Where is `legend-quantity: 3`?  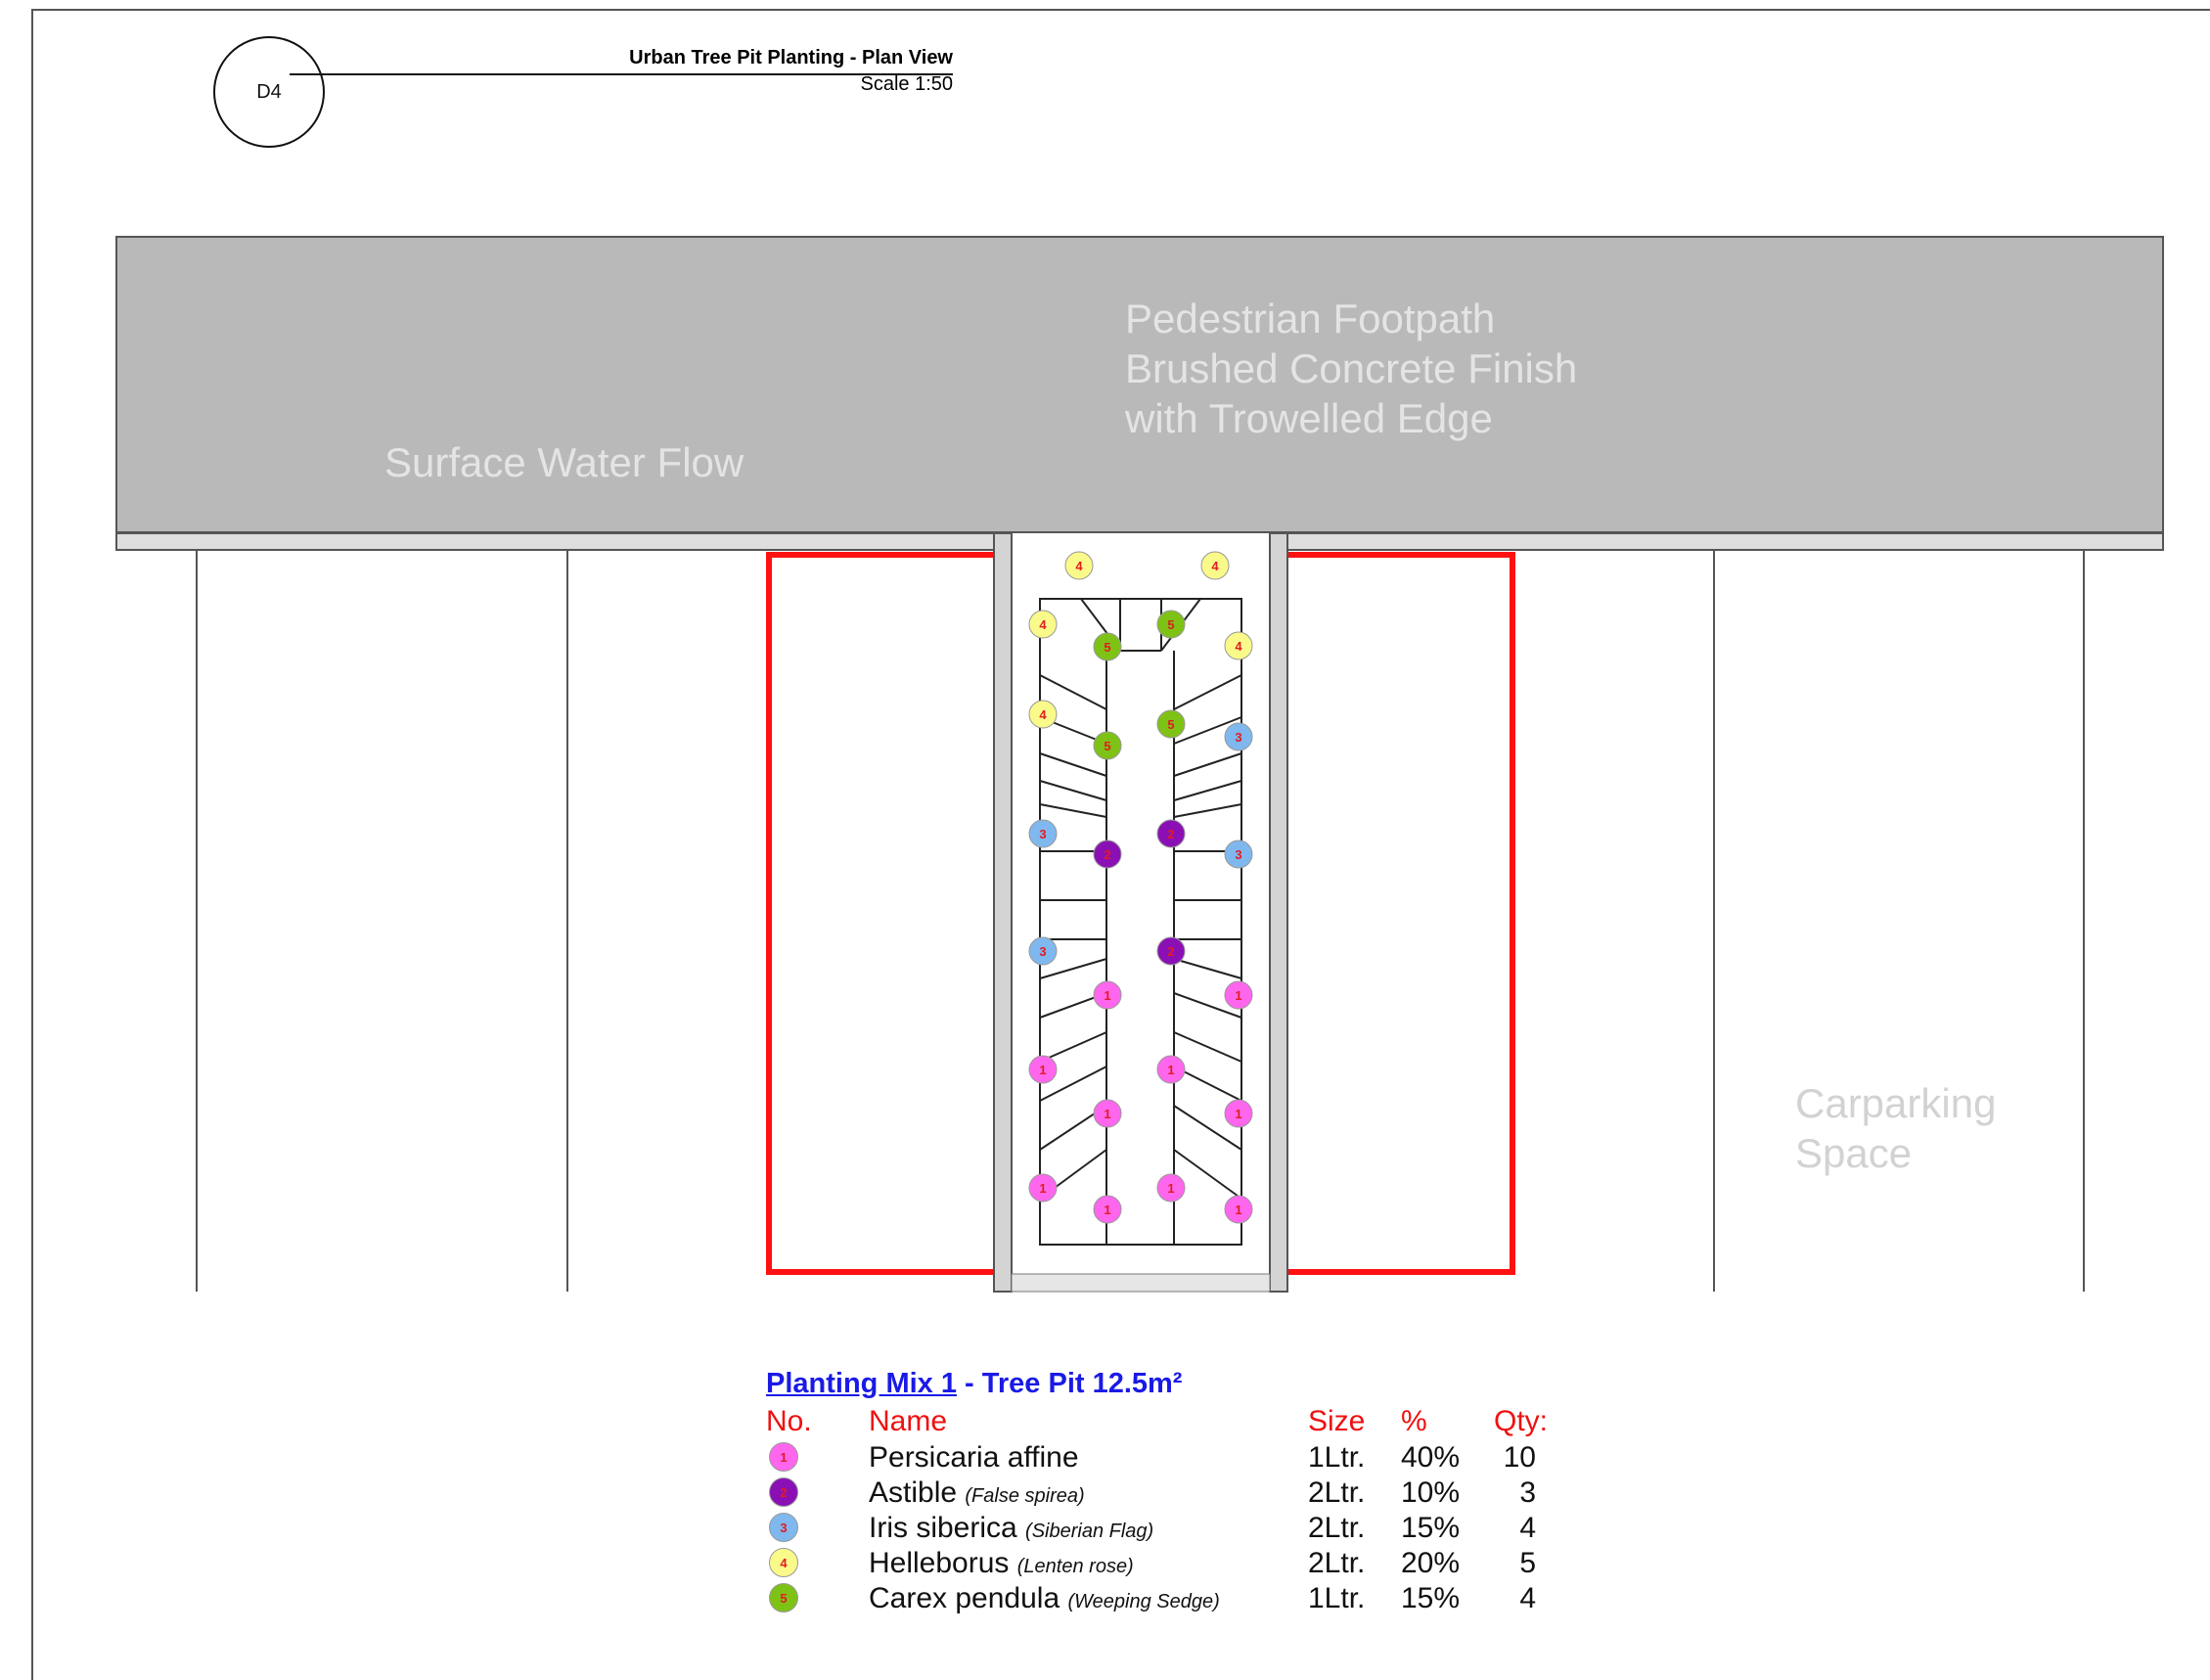
legend-quantity: 3 is located at coordinates (1527, 1492).